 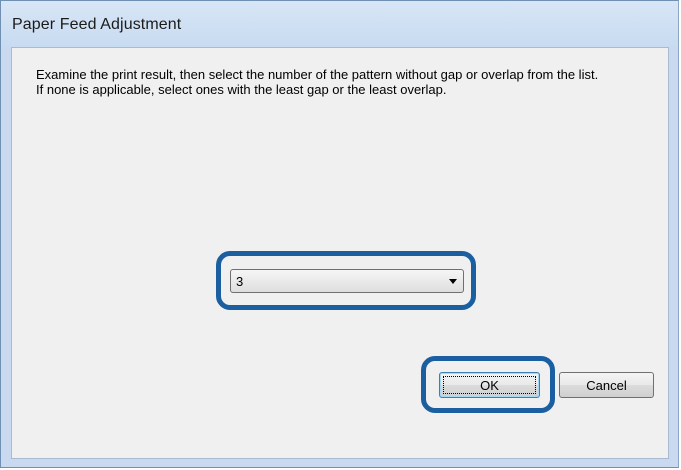 What do you see at coordinates (240, 281) in the screenshot?
I see `dropdown-selected-value: 3` at bounding box center [240, 281].